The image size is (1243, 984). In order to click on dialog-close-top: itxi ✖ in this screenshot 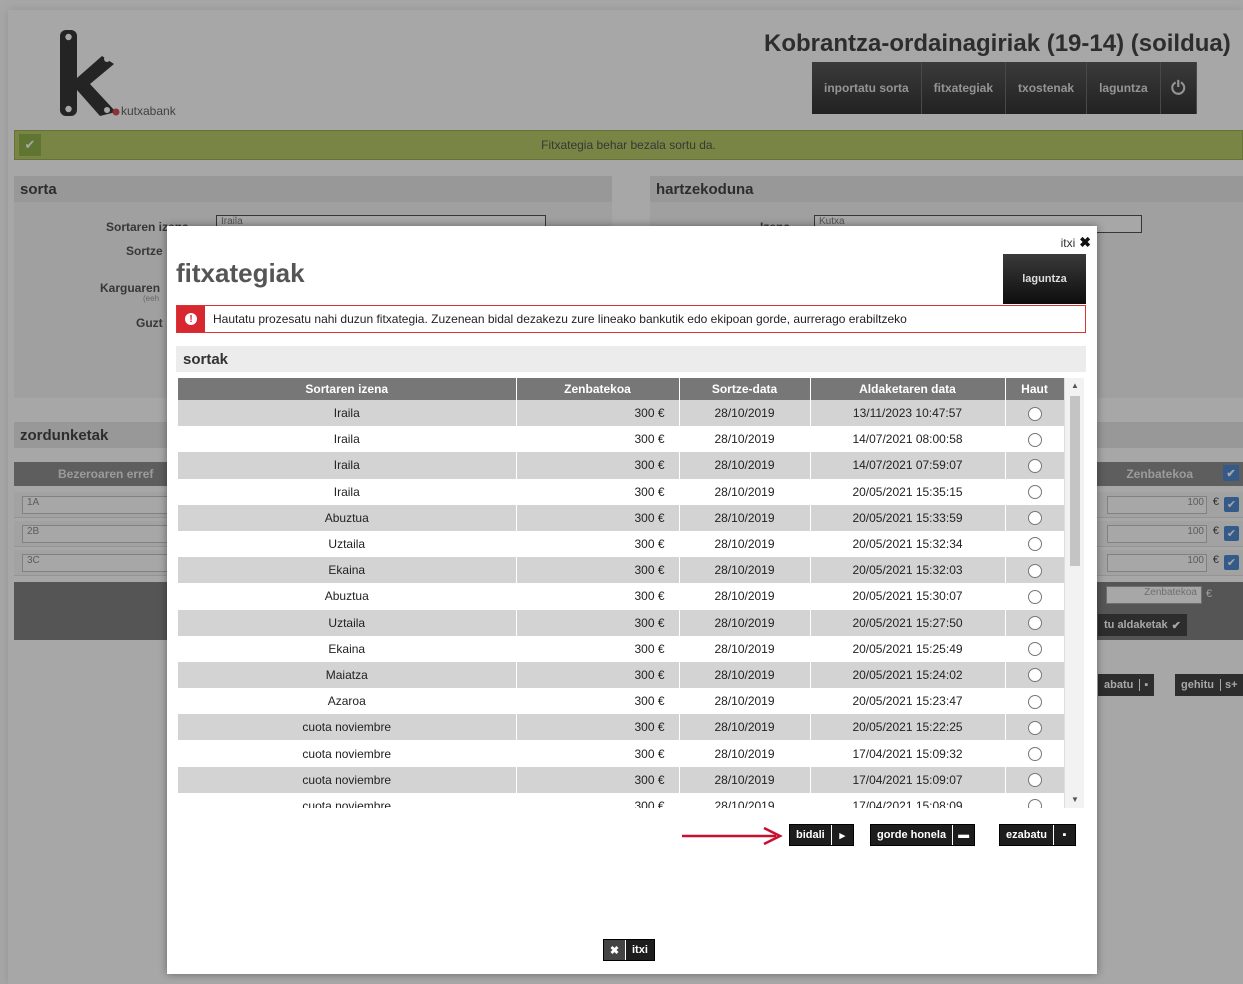, I will do `click(1076, 242)`.